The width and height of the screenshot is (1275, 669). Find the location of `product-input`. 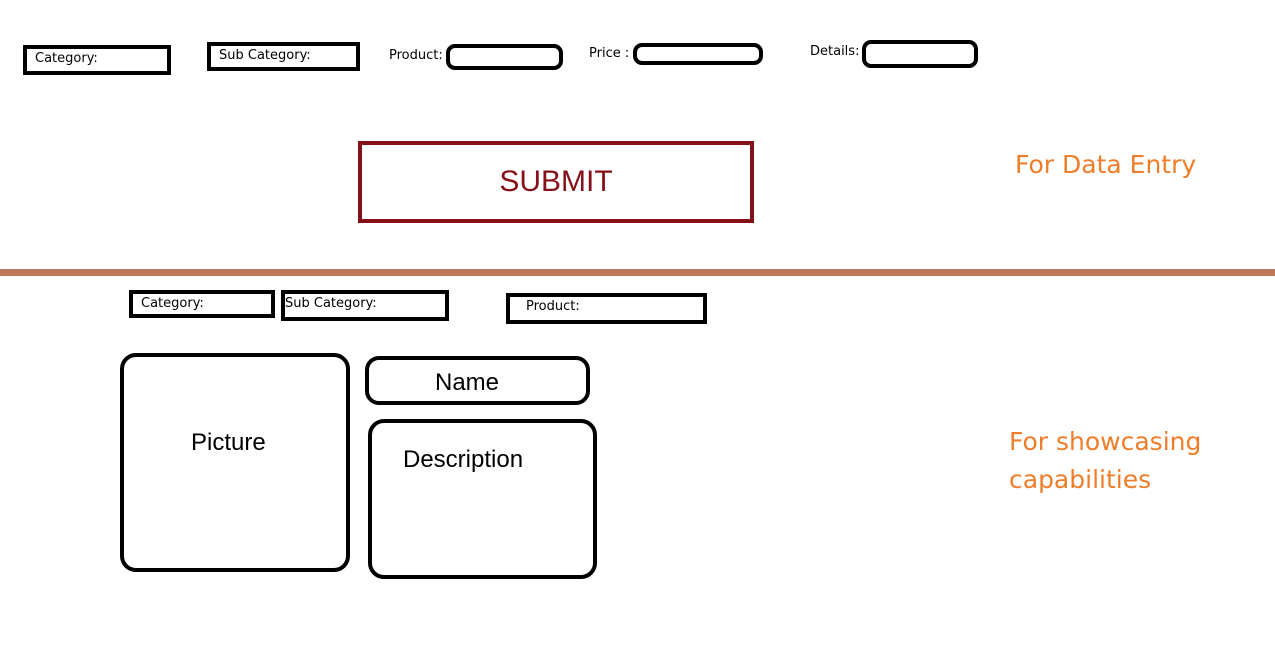

product-input is located at coordinates (504, 57).